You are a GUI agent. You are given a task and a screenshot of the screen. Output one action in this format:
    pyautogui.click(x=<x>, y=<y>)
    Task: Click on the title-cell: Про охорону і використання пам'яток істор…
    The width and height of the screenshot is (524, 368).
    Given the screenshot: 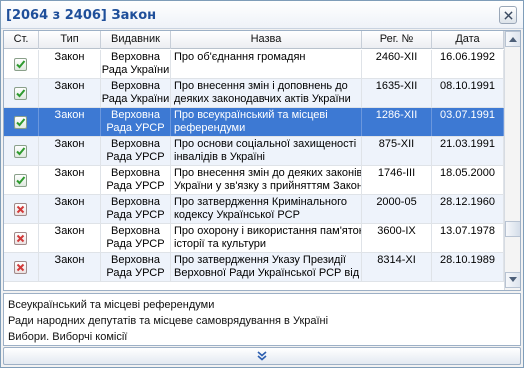 What is the action you would take?
    pyautogui.click(x=266, y=238)
    